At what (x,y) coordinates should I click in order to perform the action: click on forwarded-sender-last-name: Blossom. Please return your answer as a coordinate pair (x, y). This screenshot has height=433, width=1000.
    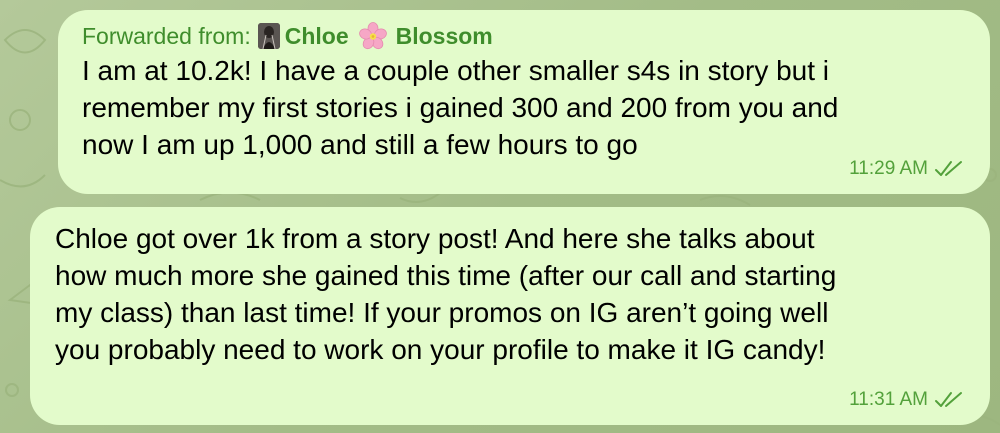
    Looking at the image, I should click on (444, 36).